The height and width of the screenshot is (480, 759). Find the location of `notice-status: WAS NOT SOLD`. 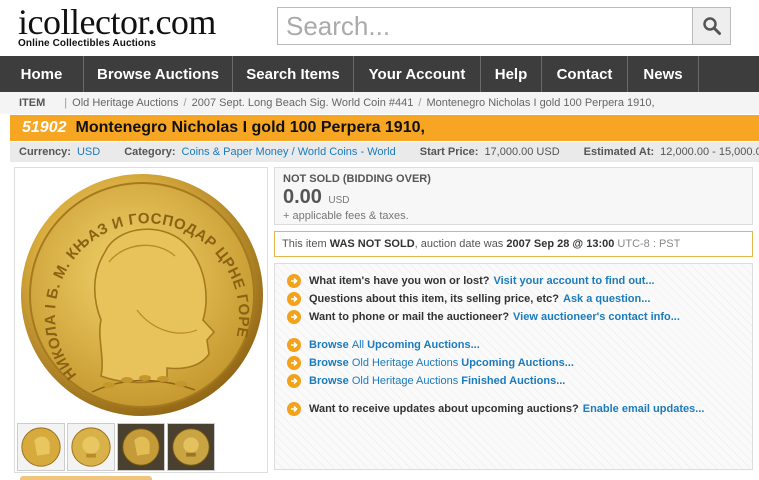

notice-status: WAS NOT SOLD is located at coordinates (372, 244).